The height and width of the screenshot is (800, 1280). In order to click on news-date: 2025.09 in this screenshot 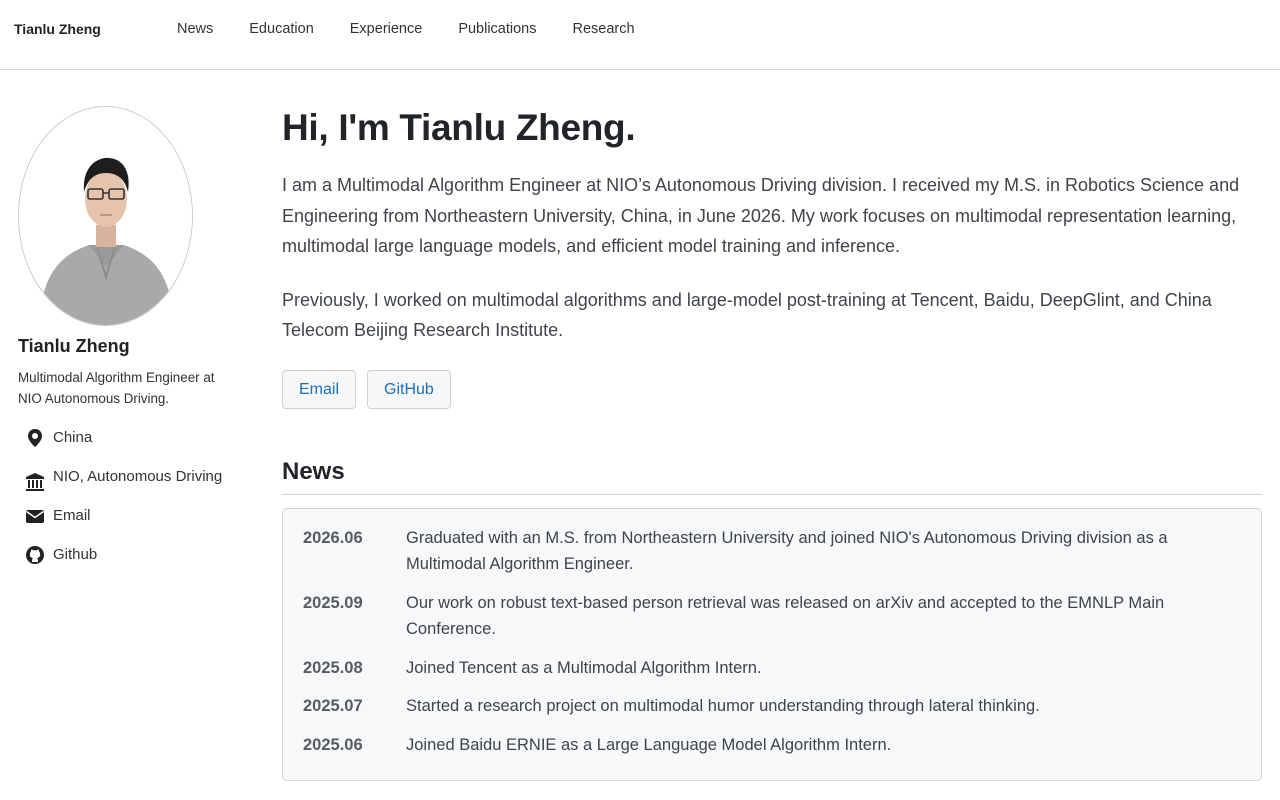, I will do `click(333, 602)`.